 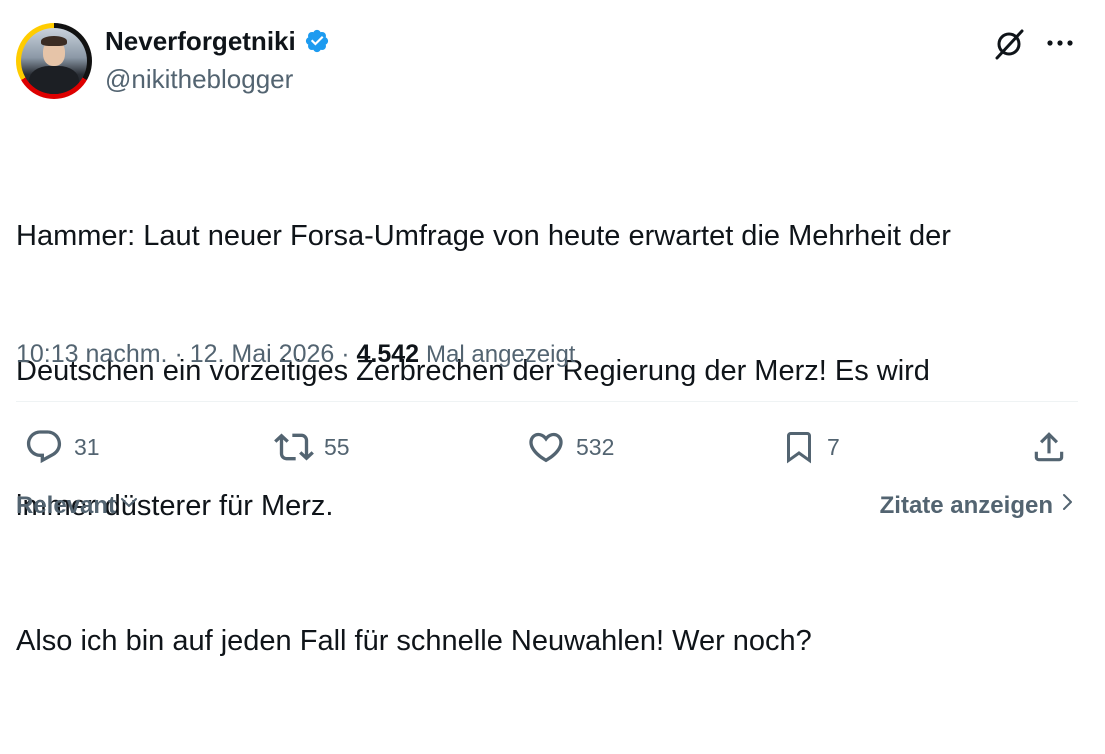 I want to click on reply-icon, so click(x=44, y=447).